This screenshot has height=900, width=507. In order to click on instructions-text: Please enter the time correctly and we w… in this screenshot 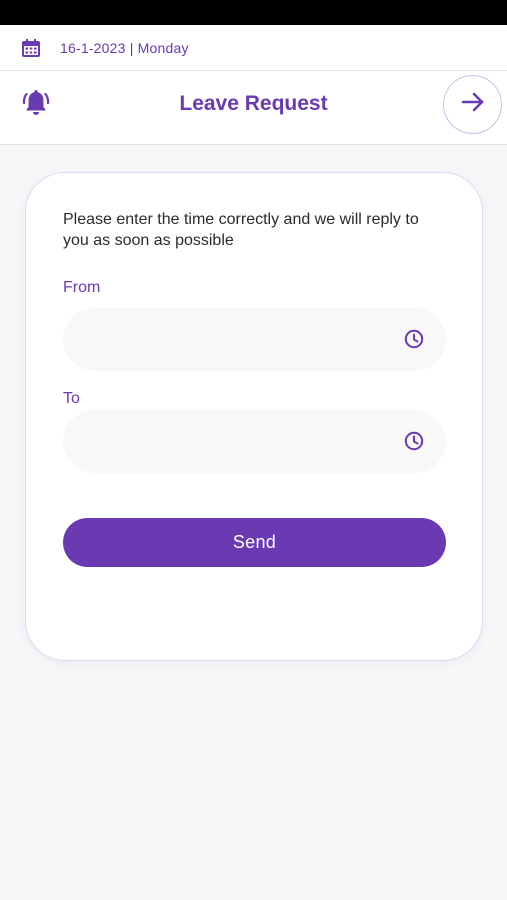, I will do `click(241, 230)`.